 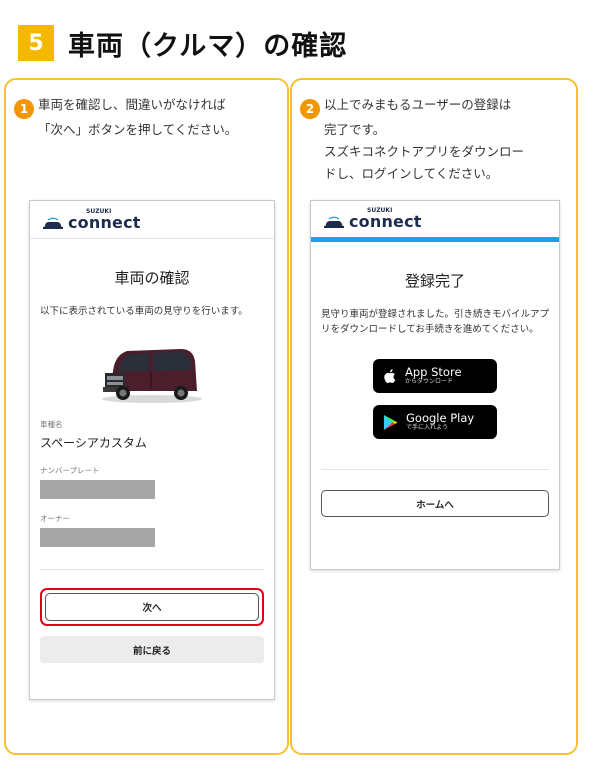 I want to click on step-number-badge: 5, so click(x=36, y=43).